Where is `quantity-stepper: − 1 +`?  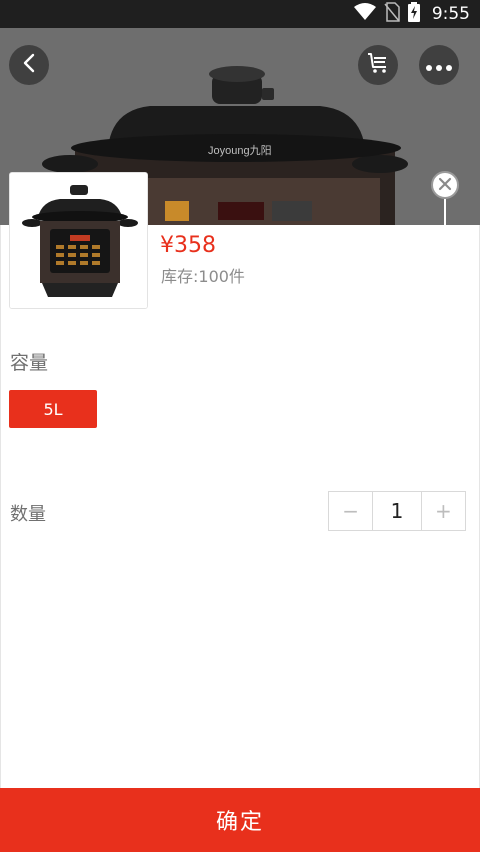
quantity-stepper: − 1 + is located at coordinates (397, 511).